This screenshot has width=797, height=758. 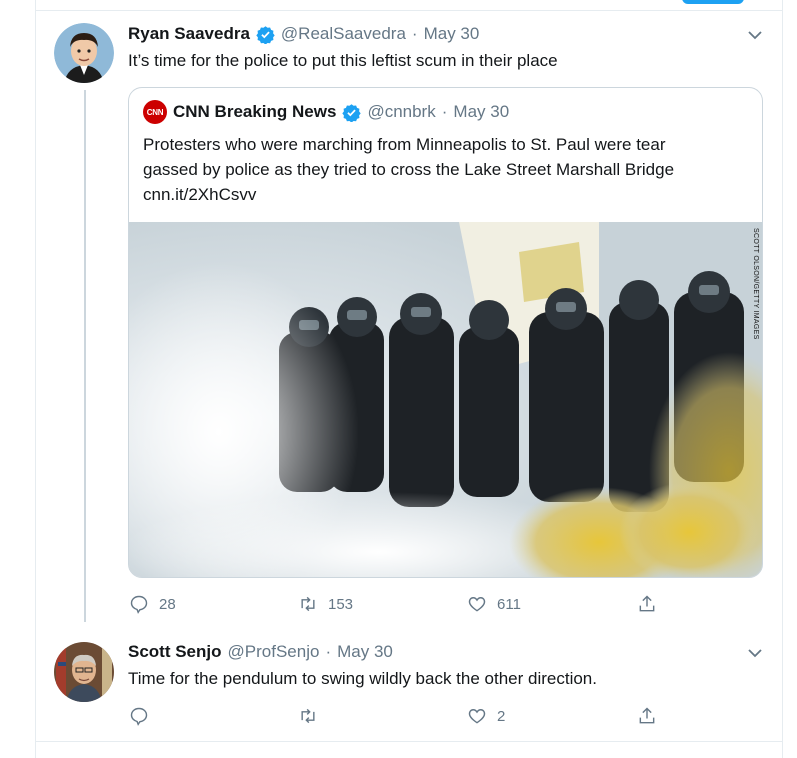 I want to click on like-count: 611, so click(x=509, y=604).